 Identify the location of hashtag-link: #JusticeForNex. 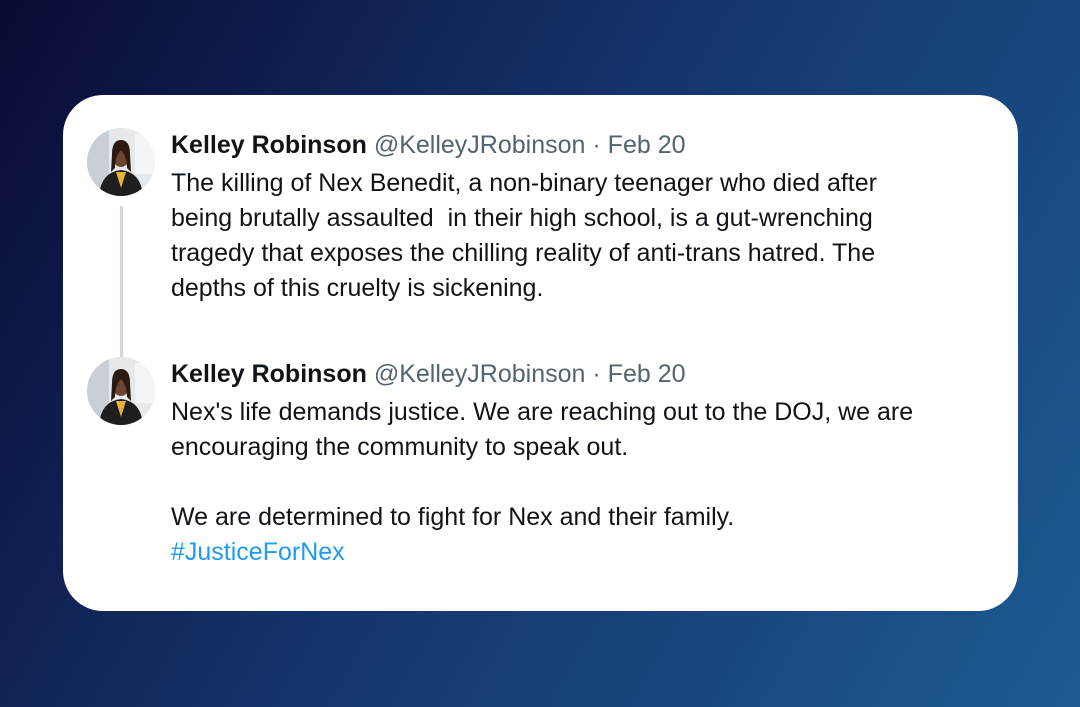
(579, 552).